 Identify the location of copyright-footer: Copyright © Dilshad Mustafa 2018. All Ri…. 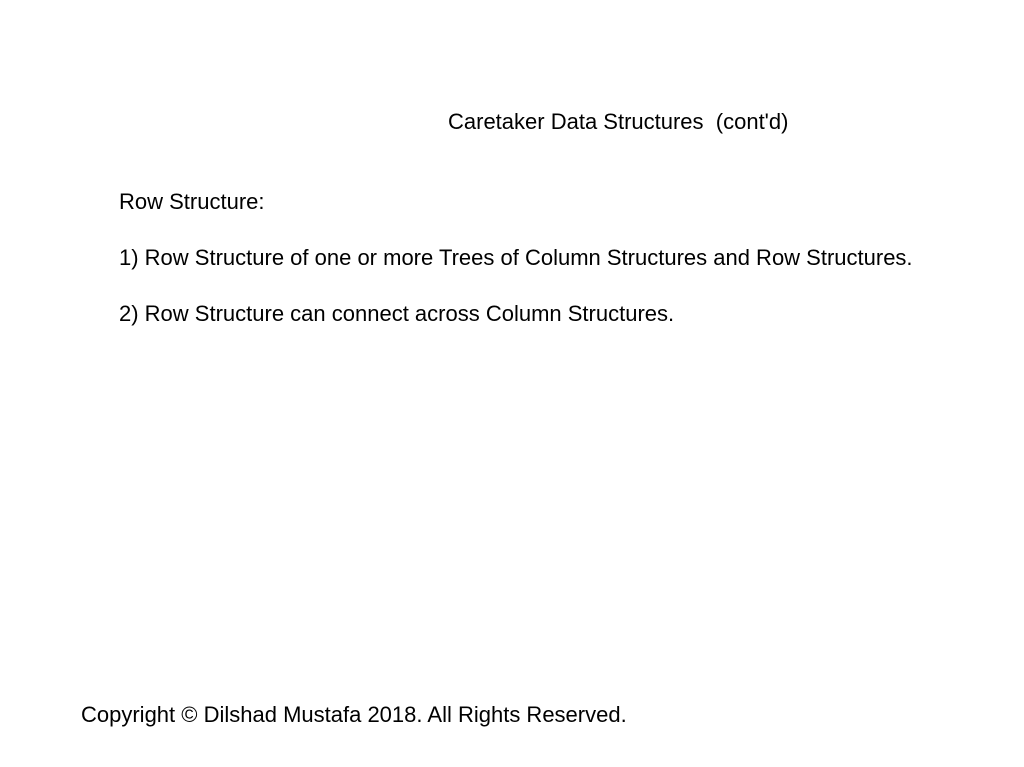
(354, 714).